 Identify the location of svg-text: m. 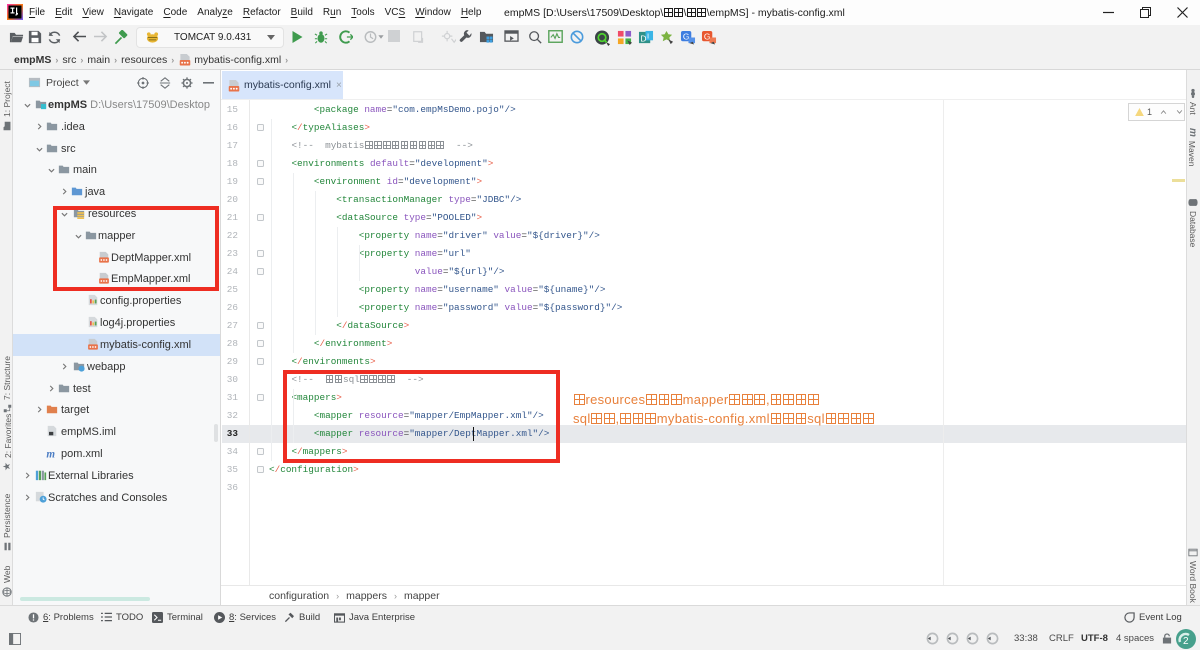
(50, 453).